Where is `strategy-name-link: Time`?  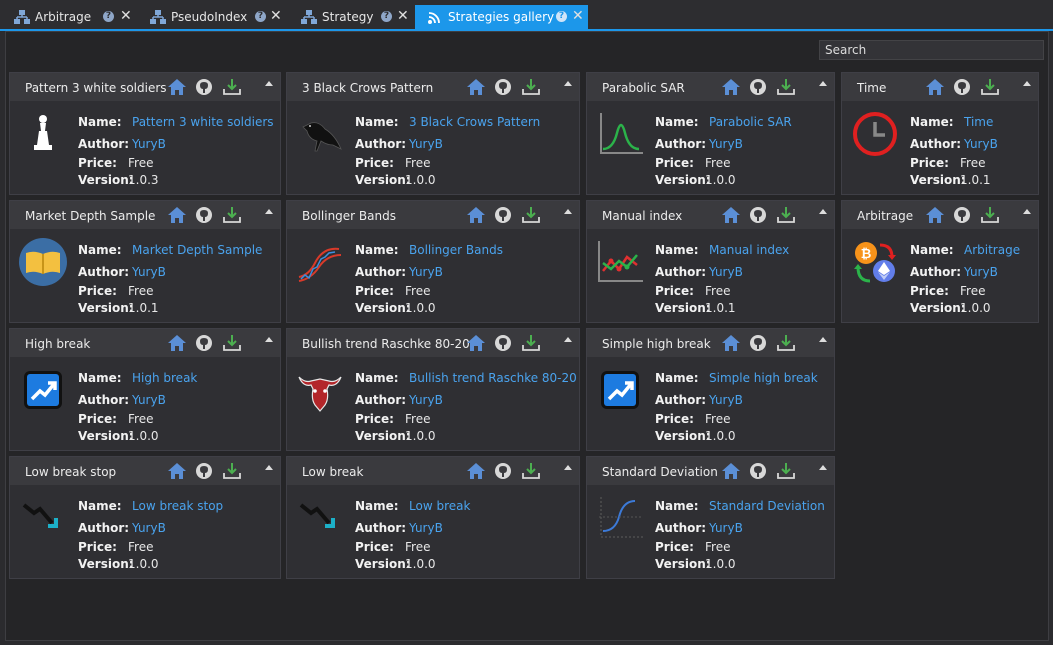 strategy-name-link: Time is located at coordinates (978, 122).